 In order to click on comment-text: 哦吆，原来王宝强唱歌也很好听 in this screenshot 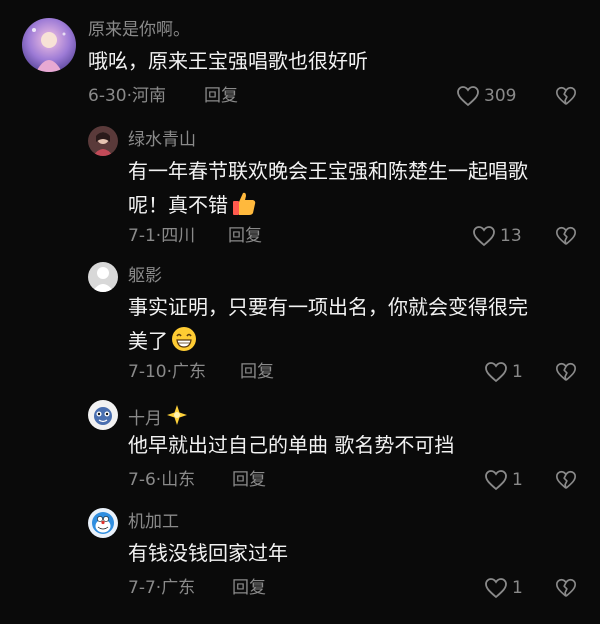, I will do `click(228, 61)`.